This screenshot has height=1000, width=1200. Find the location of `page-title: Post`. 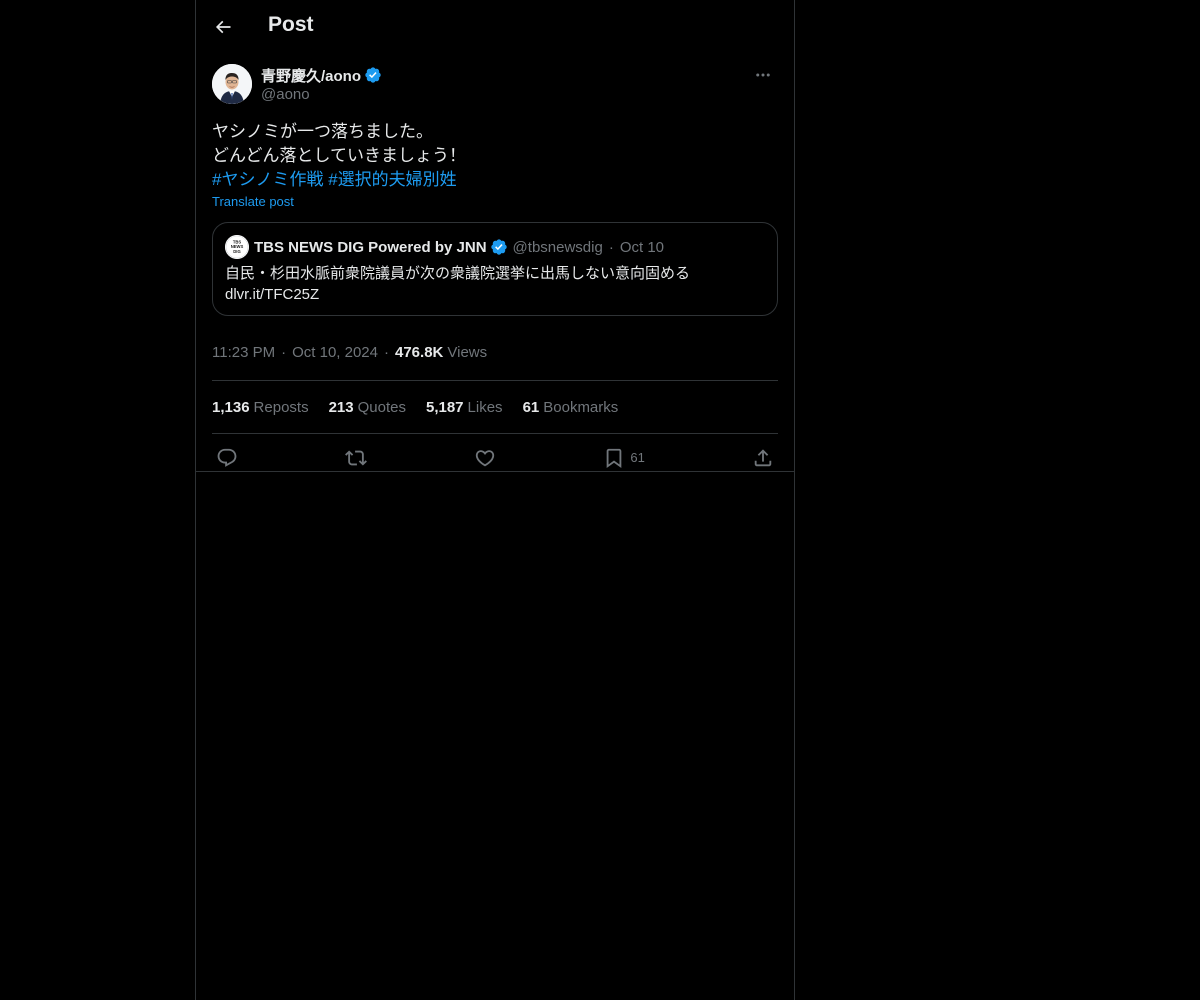

page-title: Post is located at coordinates (291, 24).